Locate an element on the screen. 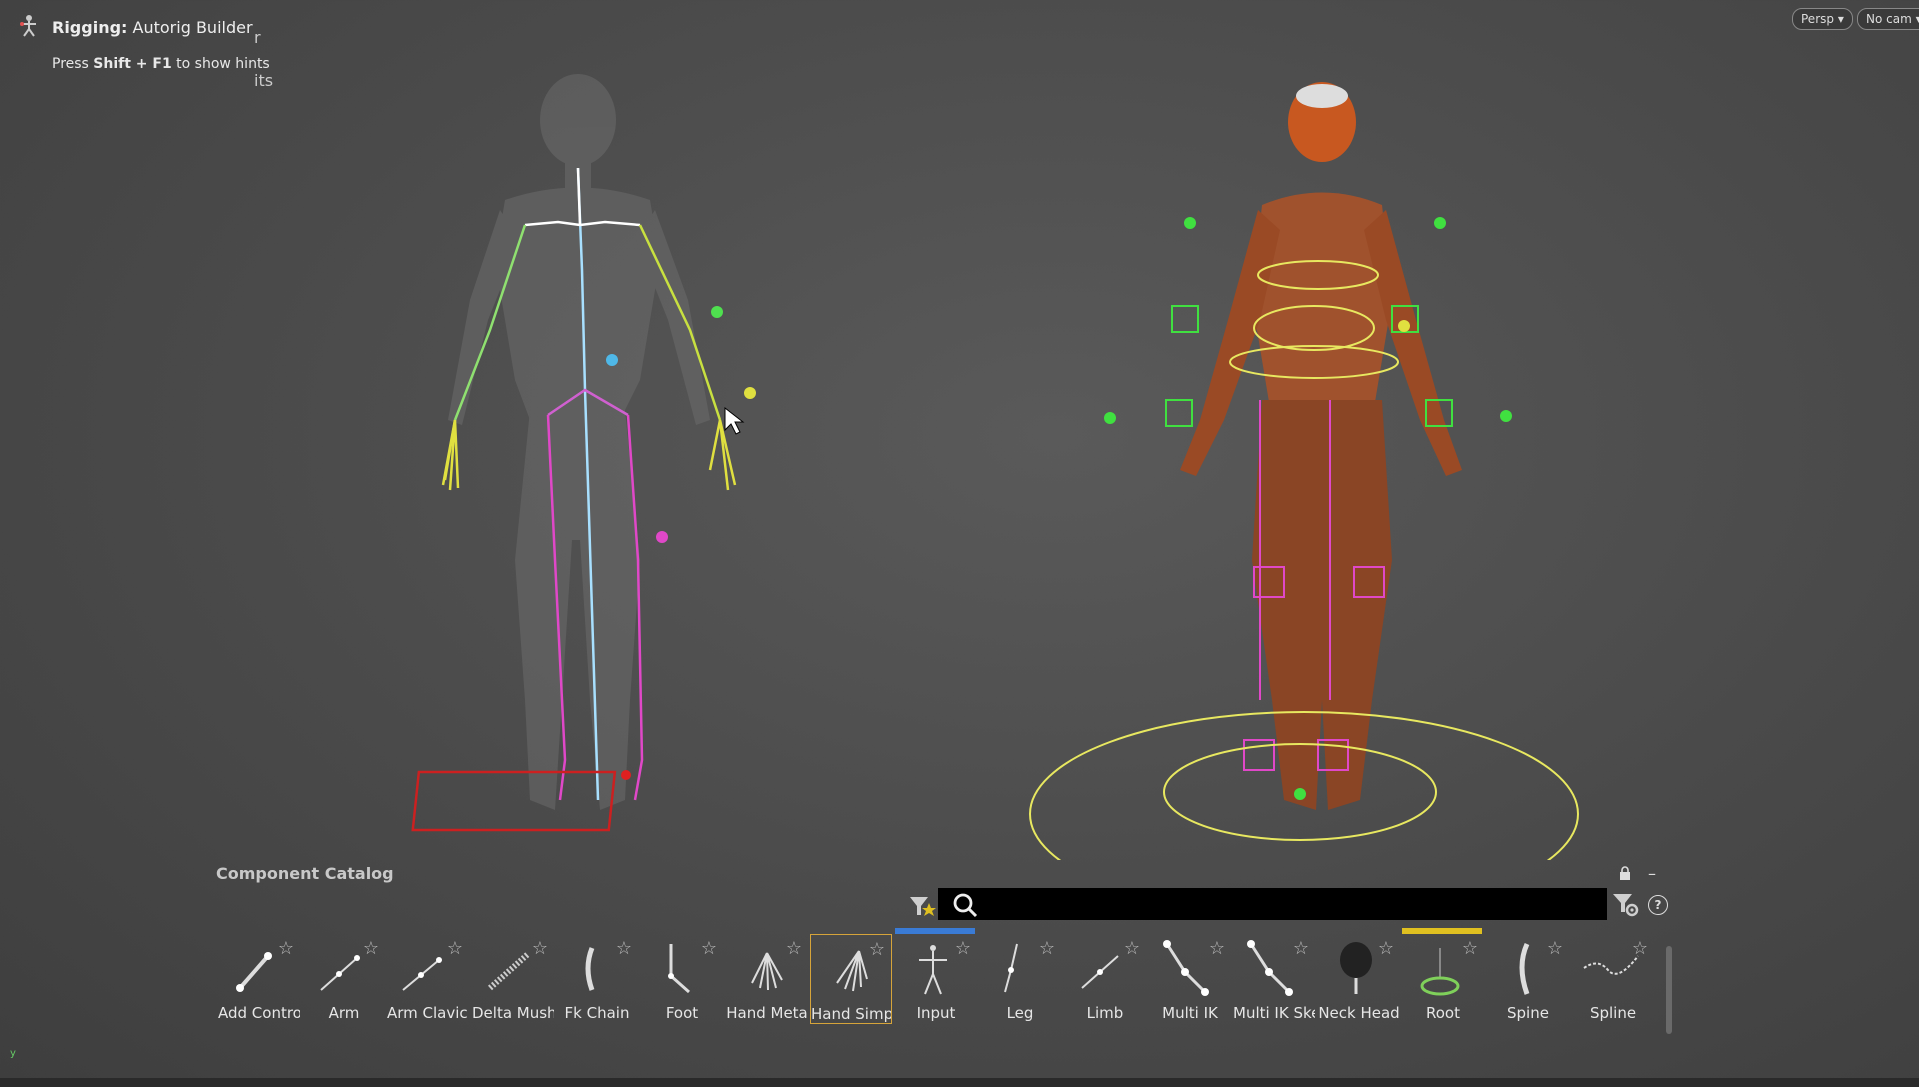 This screenshot has height=1087, width=1919. catalog-item-root: ☆ Root is located at coordinates (1443, 976).